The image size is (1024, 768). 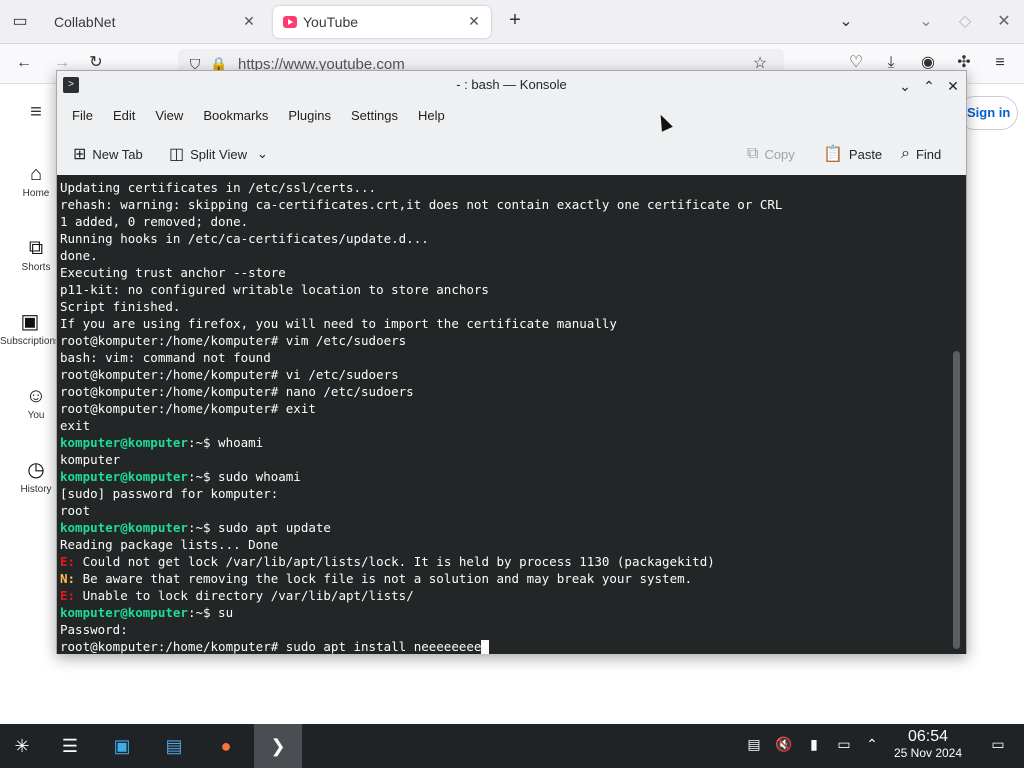 I want to click on split-view-button: ◫ Split View ⌄, so click(x=218, y=154).